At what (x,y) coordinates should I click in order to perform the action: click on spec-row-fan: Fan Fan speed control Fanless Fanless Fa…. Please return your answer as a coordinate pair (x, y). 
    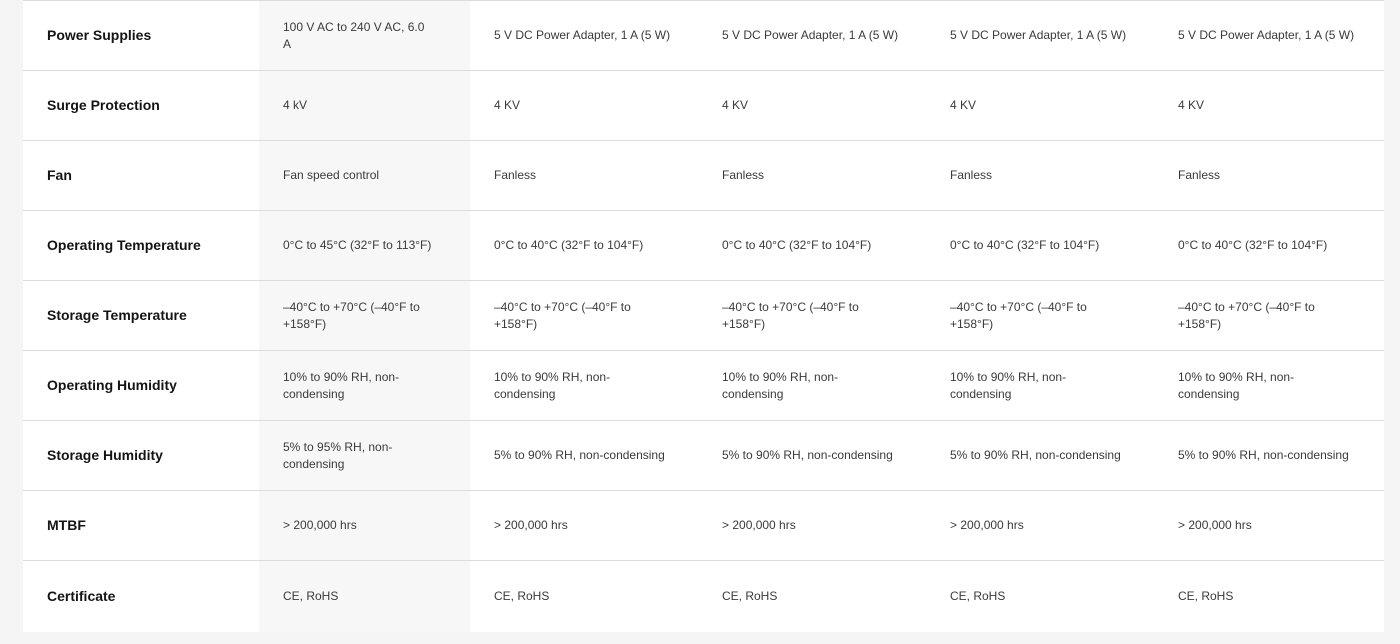
    Looking at the image, I should click on (703, 175).